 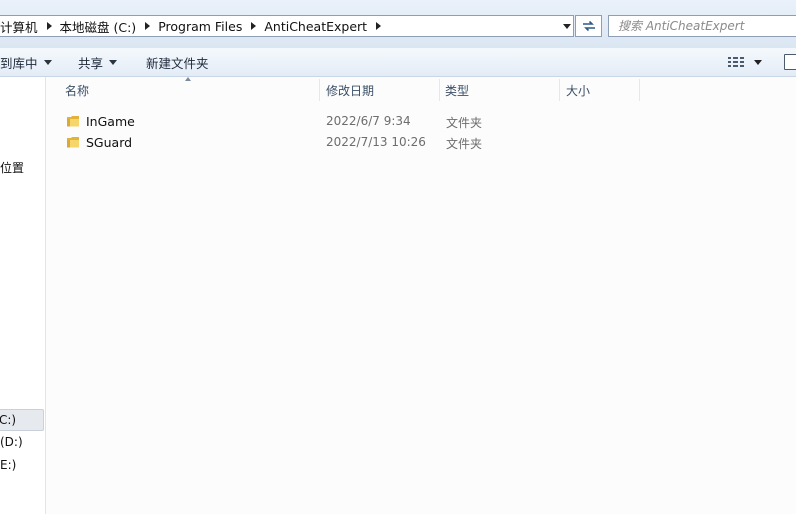 What do you see at coordinates (398, 62) in the screenshot?
I see `command-bar: 到库中 共享 新建文件夹` at bounding box center [398, 62].